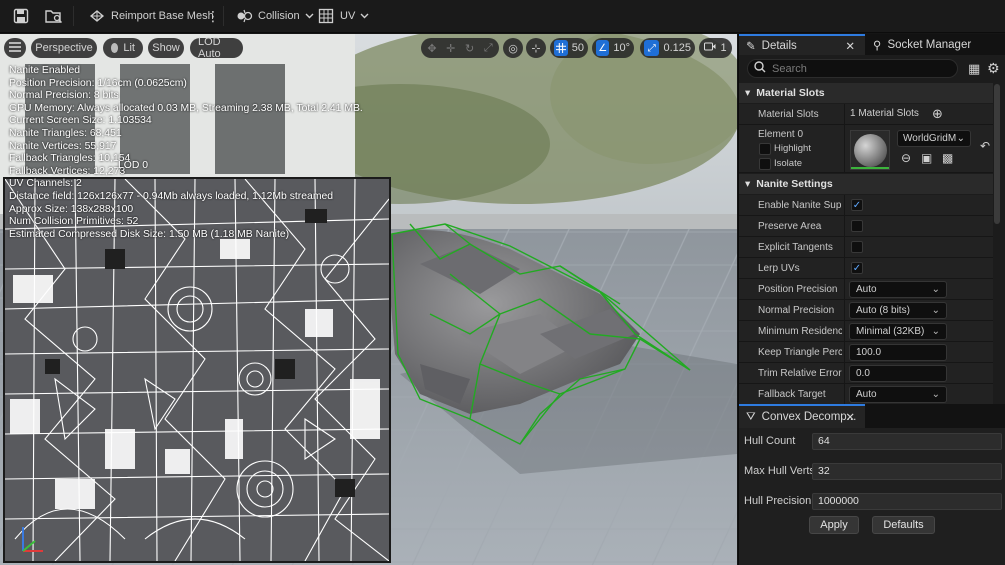 The width and height of the screenshot is (1005, 565). I want to click on preserve-area-checkbox, so click(857, 226).